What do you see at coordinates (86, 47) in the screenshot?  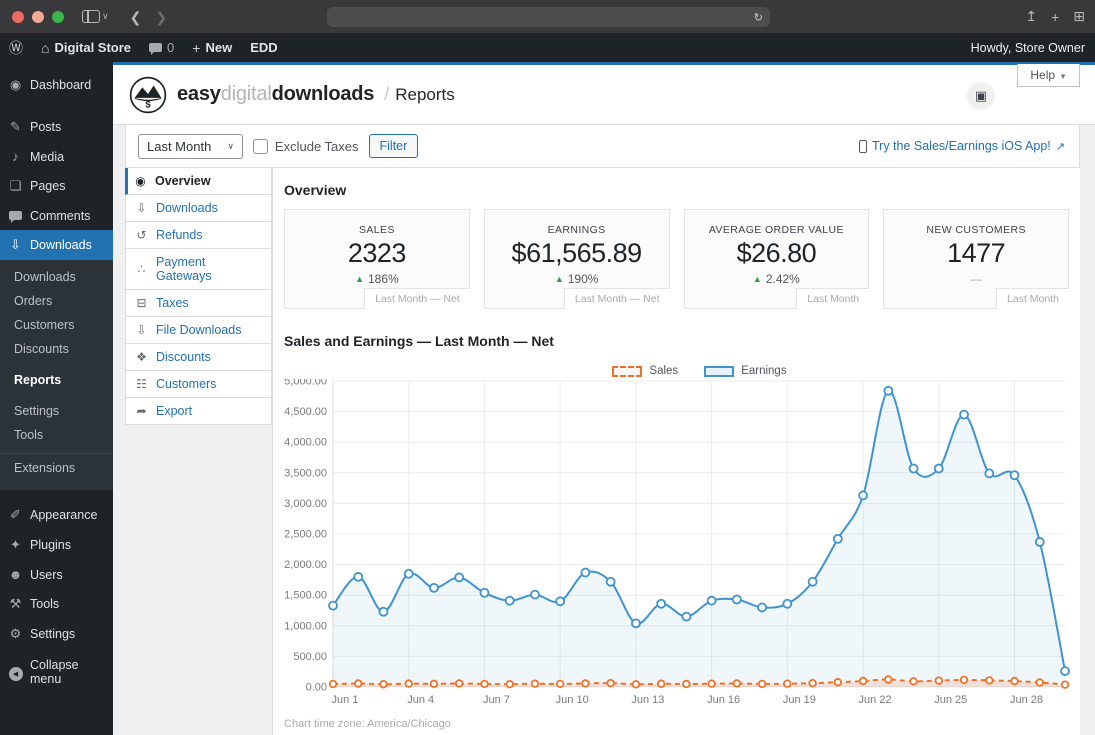 I see `site-name-menu: ⌂ Digital Store` at bounding box center [86, 47].